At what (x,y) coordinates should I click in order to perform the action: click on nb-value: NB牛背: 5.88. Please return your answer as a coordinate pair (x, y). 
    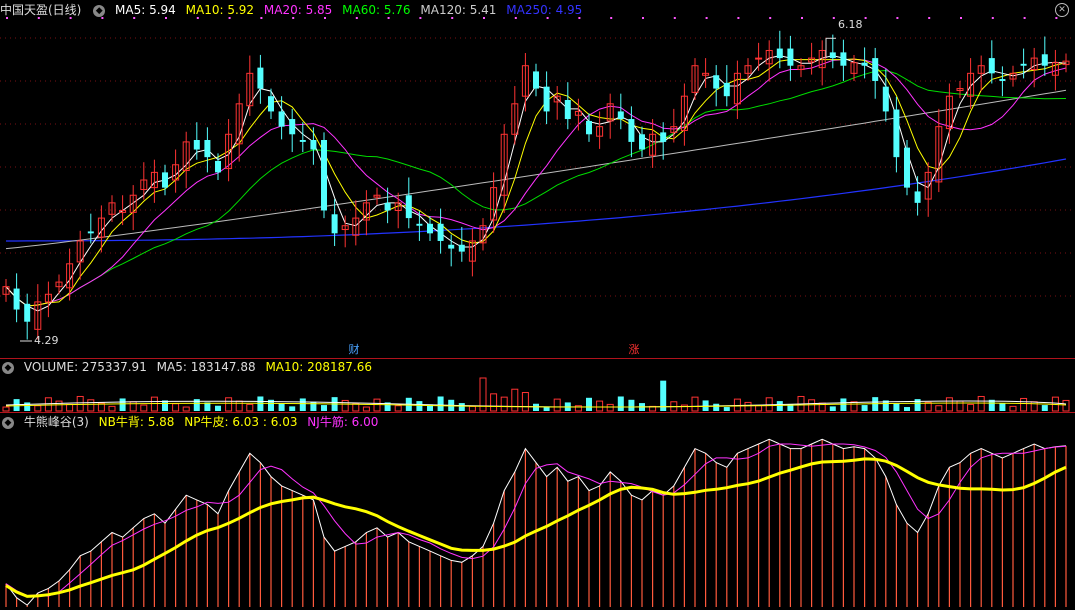
    Looking at the image, I should click on (136, 422).